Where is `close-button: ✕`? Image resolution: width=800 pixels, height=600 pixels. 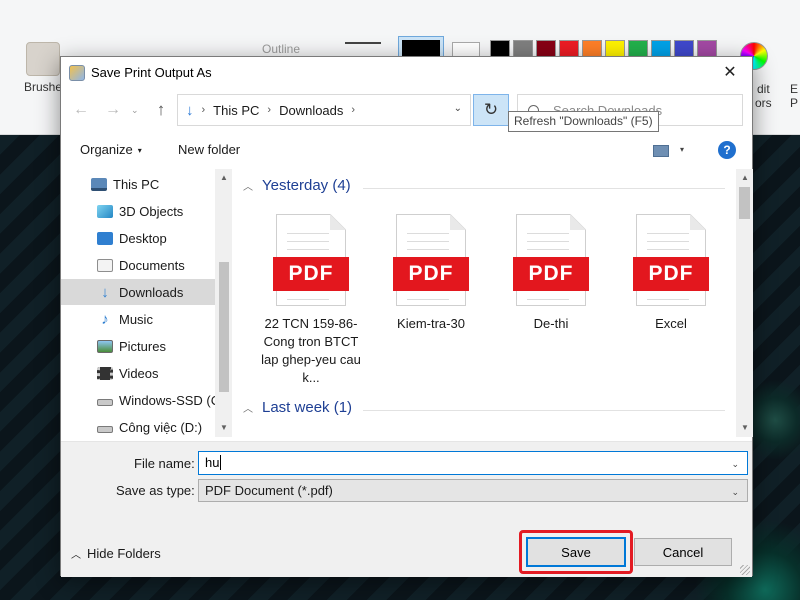 close-button: ✕ is located at coordinates (730, 72).